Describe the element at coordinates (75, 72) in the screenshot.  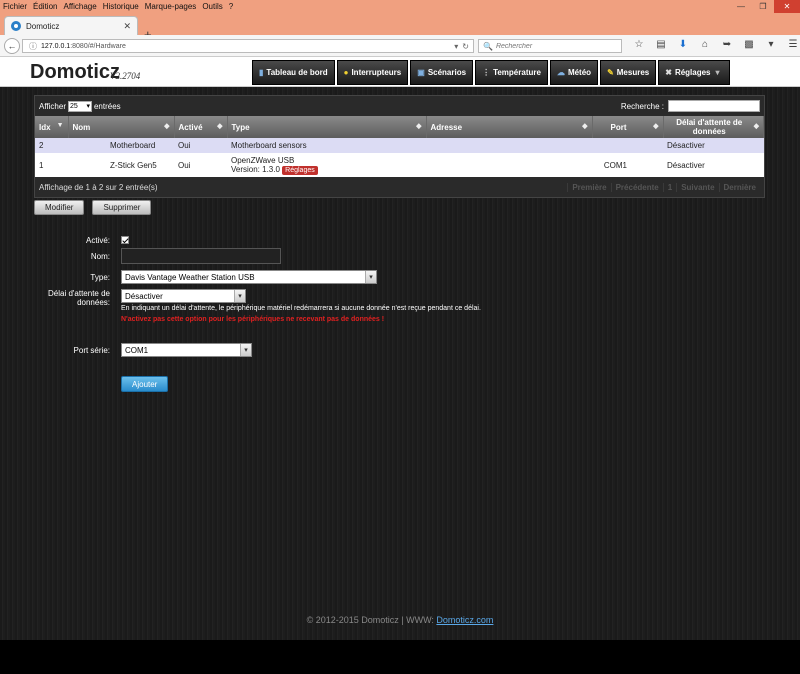
I see `app-logo: Domoticz` at that location.